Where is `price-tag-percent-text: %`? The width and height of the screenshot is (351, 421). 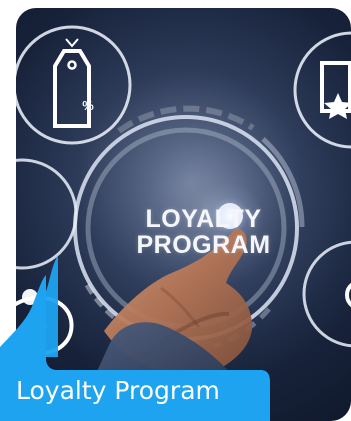
price-tag-percent-text: % is located at coordinates (88, 105).